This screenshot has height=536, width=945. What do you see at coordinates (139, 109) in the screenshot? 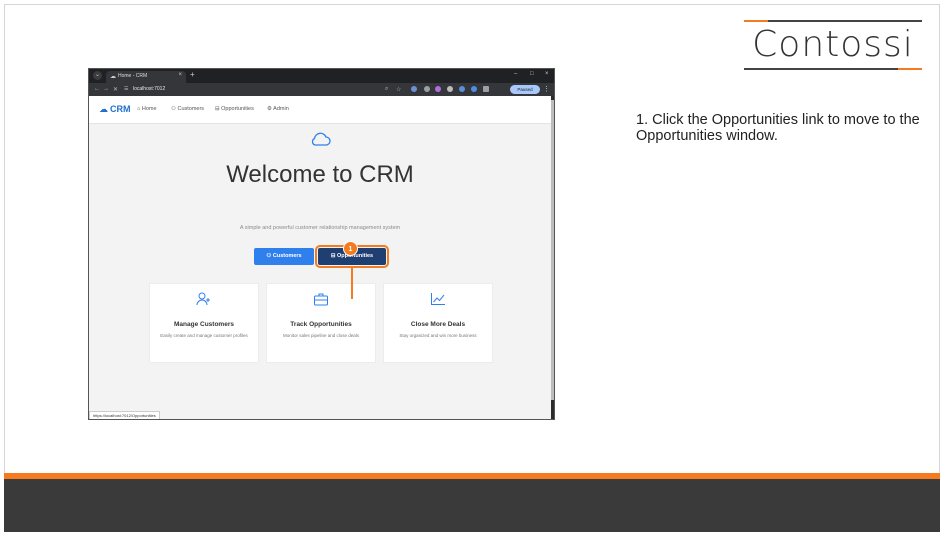
I see `home-icon: ⌂` at bounding box center [139, 109].